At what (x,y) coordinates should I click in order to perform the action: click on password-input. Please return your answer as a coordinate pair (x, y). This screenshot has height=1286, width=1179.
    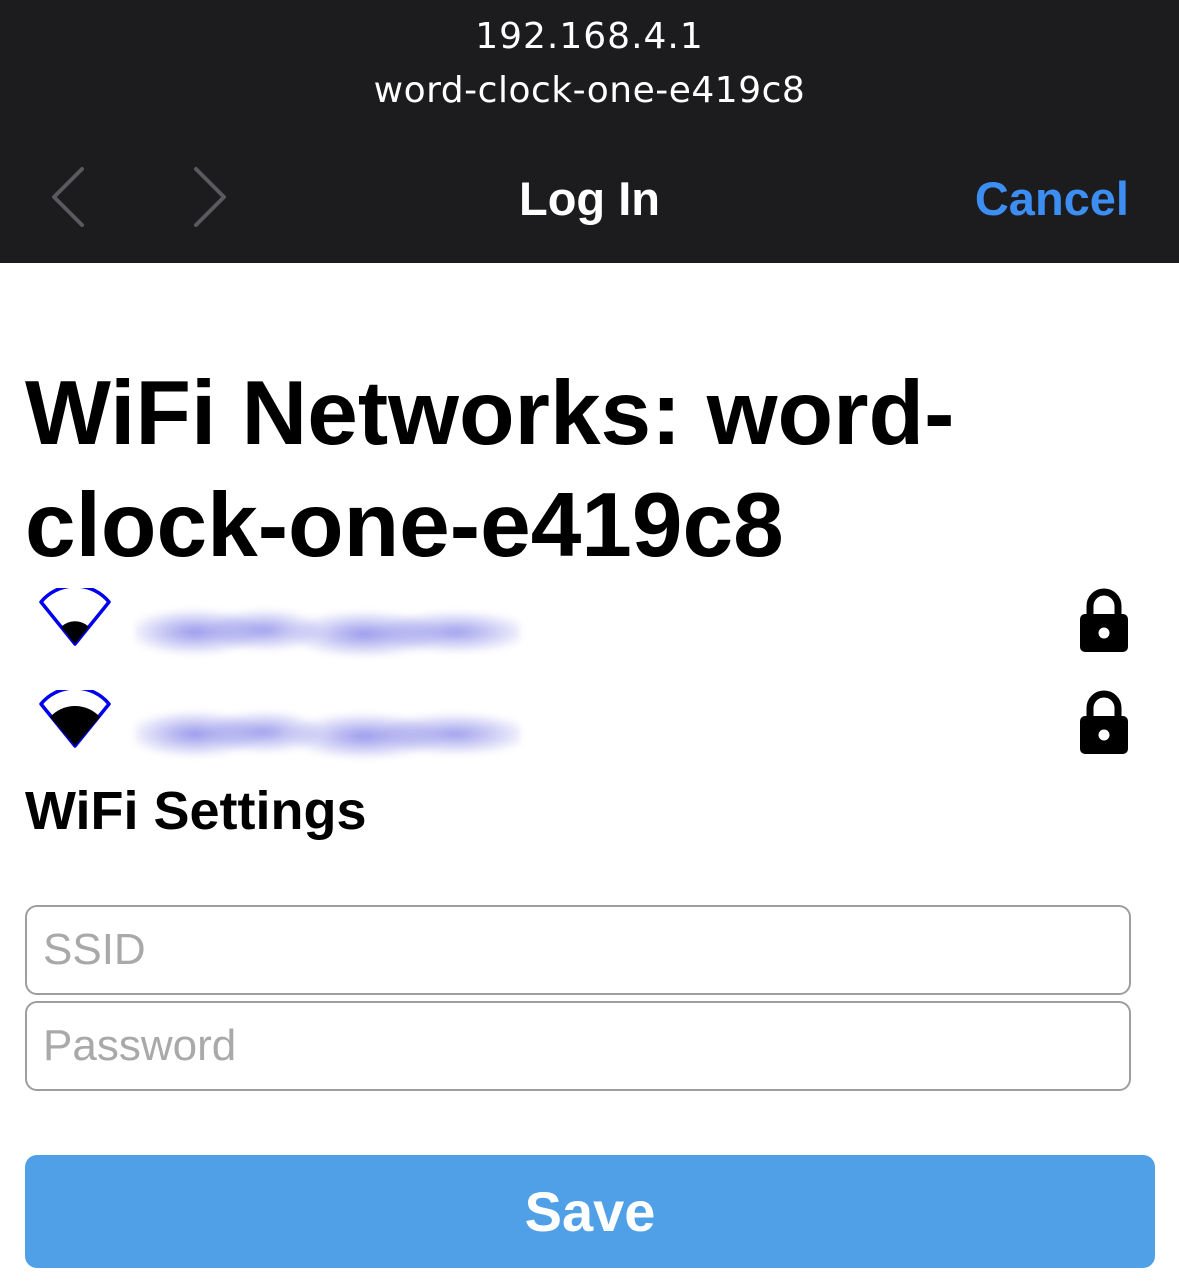
    Looking at the image, I should click on (578, 1046).